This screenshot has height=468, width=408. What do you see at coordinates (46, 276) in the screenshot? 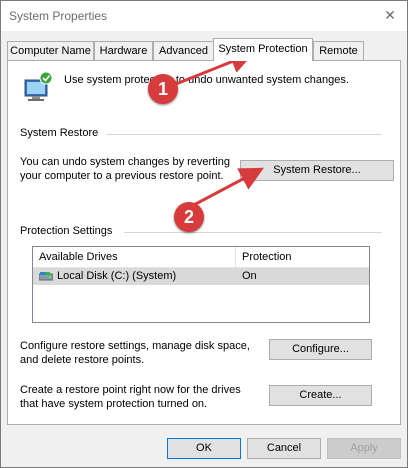
I see `drive-icon` at bounding box center [46, 276].